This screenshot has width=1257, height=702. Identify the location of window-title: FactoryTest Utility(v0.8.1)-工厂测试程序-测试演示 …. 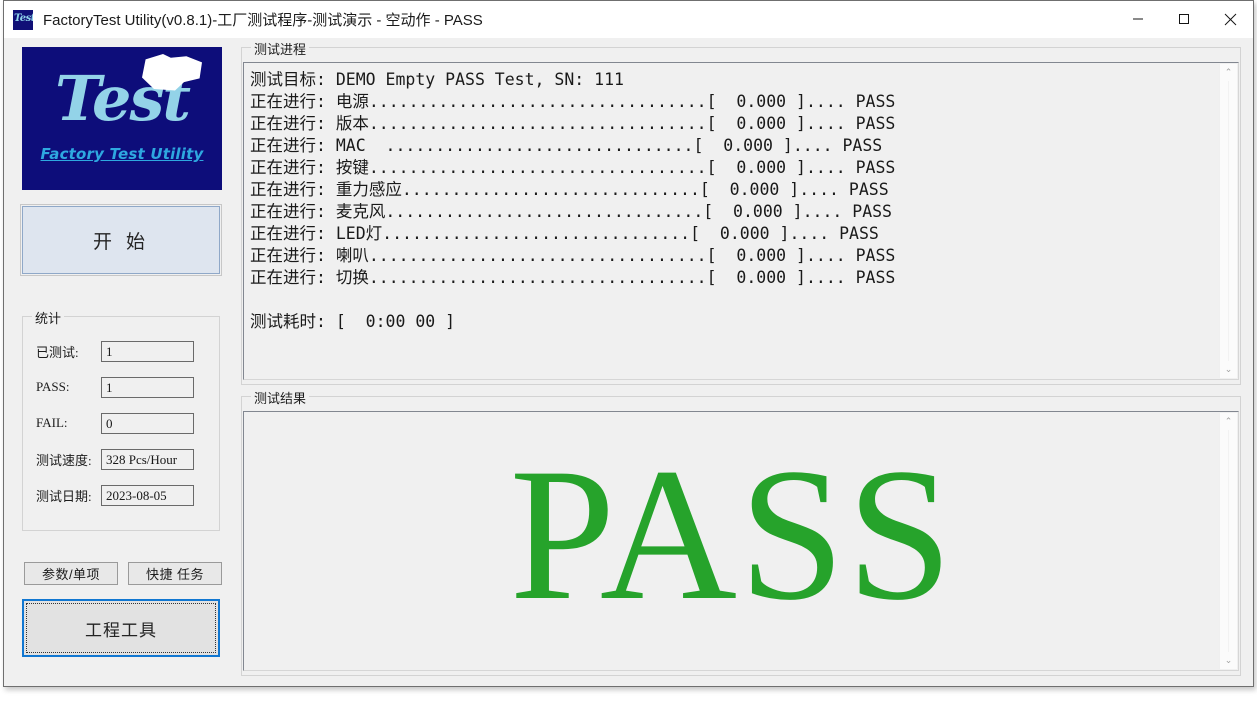
(263, 20).